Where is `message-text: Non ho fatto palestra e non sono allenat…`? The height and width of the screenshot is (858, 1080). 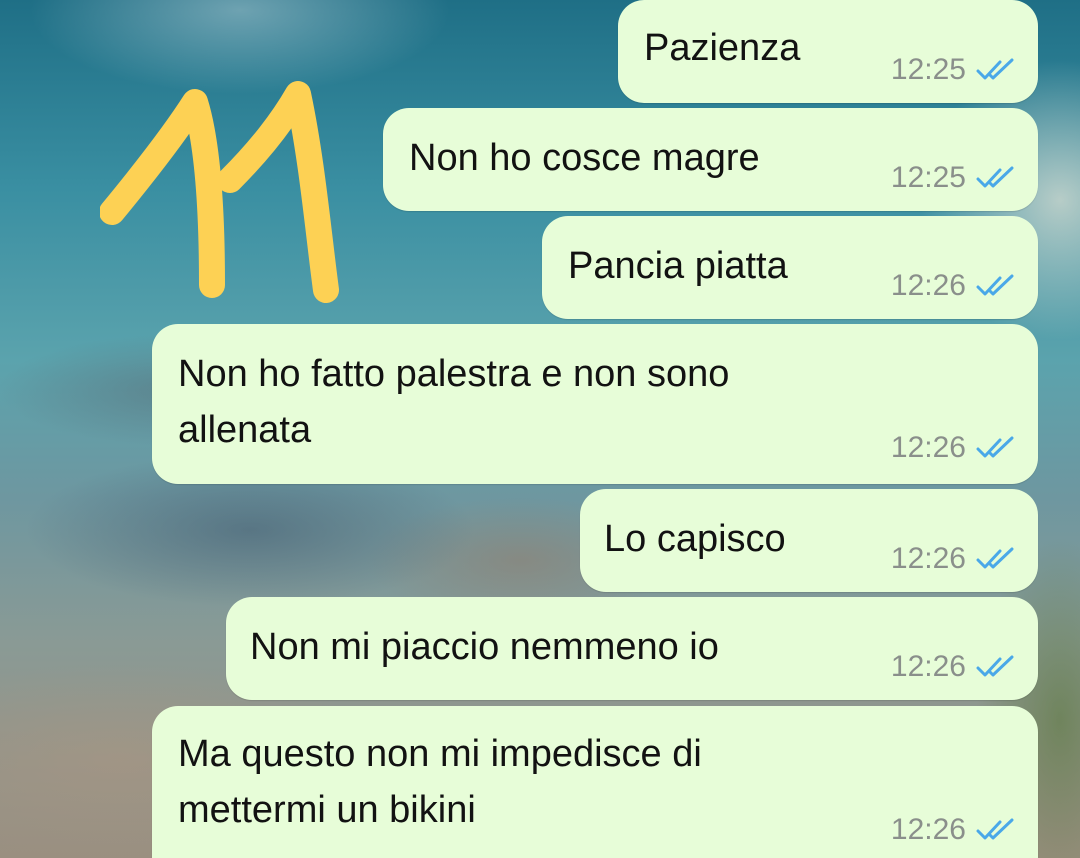 message-text: Non ho fatto palestra e non sono allenat… is located at coordinates (454, 402).